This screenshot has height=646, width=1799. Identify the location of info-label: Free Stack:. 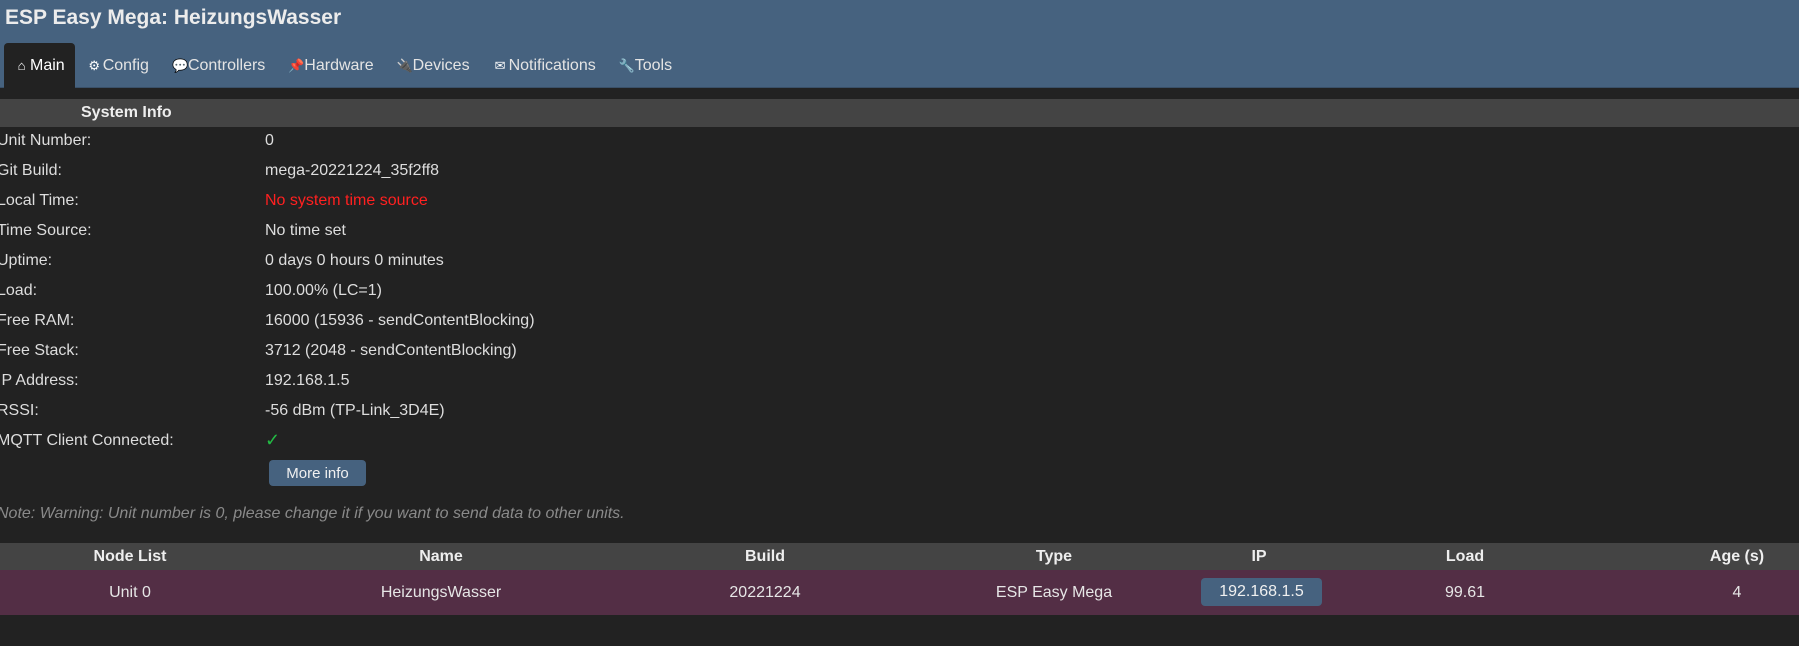
(39, 350).